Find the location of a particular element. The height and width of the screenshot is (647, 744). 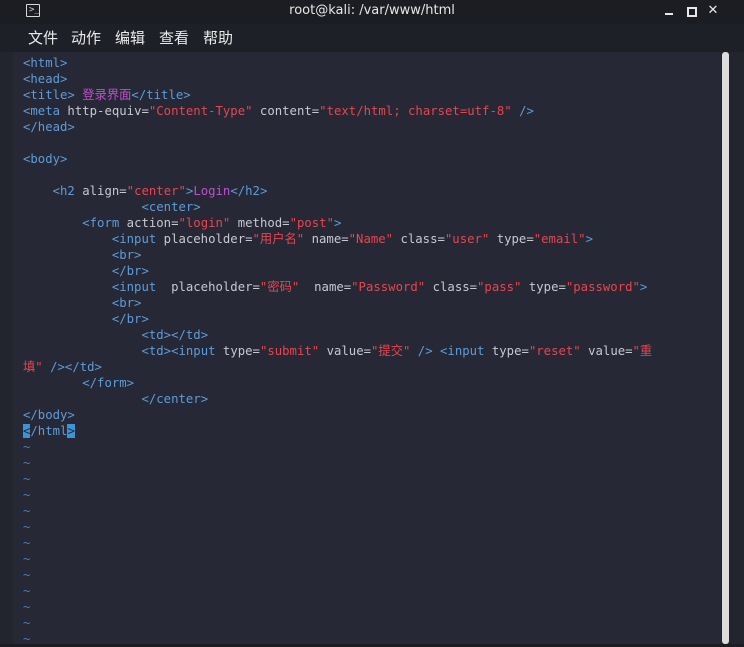

code-line: <td></td> is located at coordinates (175, 335).